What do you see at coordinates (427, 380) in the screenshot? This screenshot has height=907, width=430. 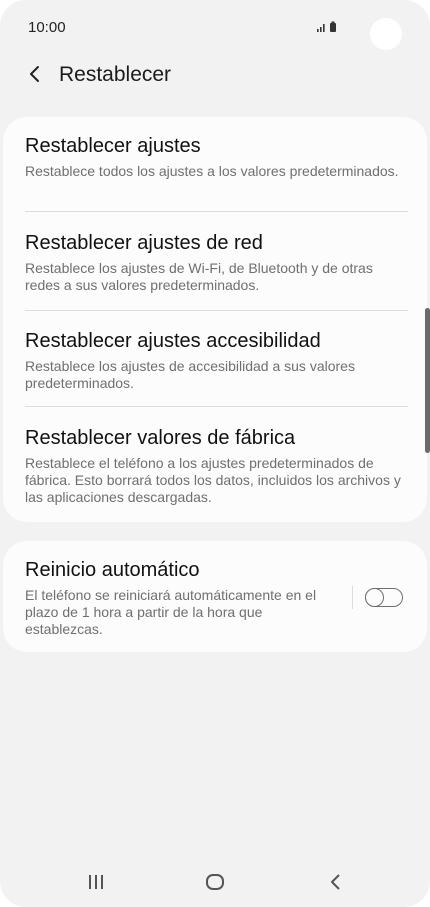 I see `scrollbar` at bounding box center [427, 380].